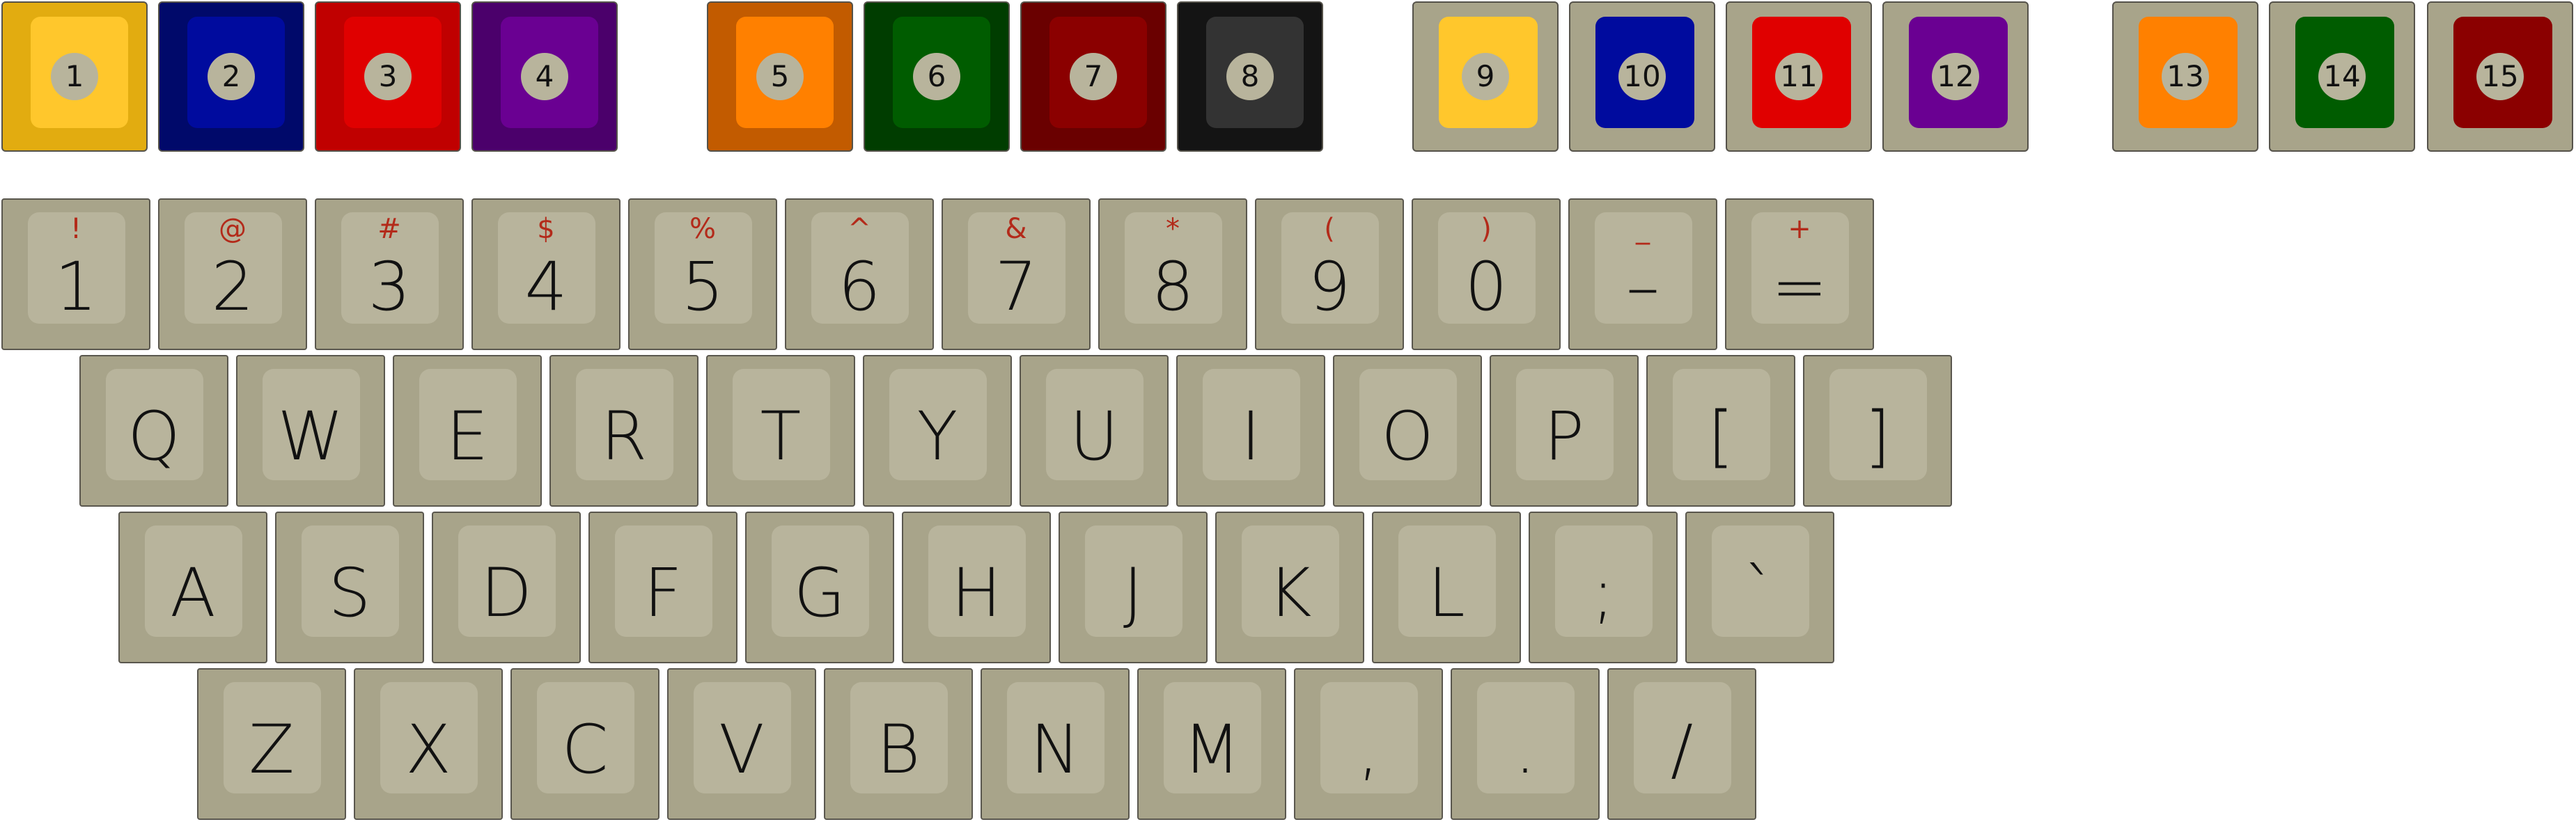  What do you see at coordinates (1329, 229) in the screenshot?
I see `shift-legend: (` at bounding box center [1329, 229].